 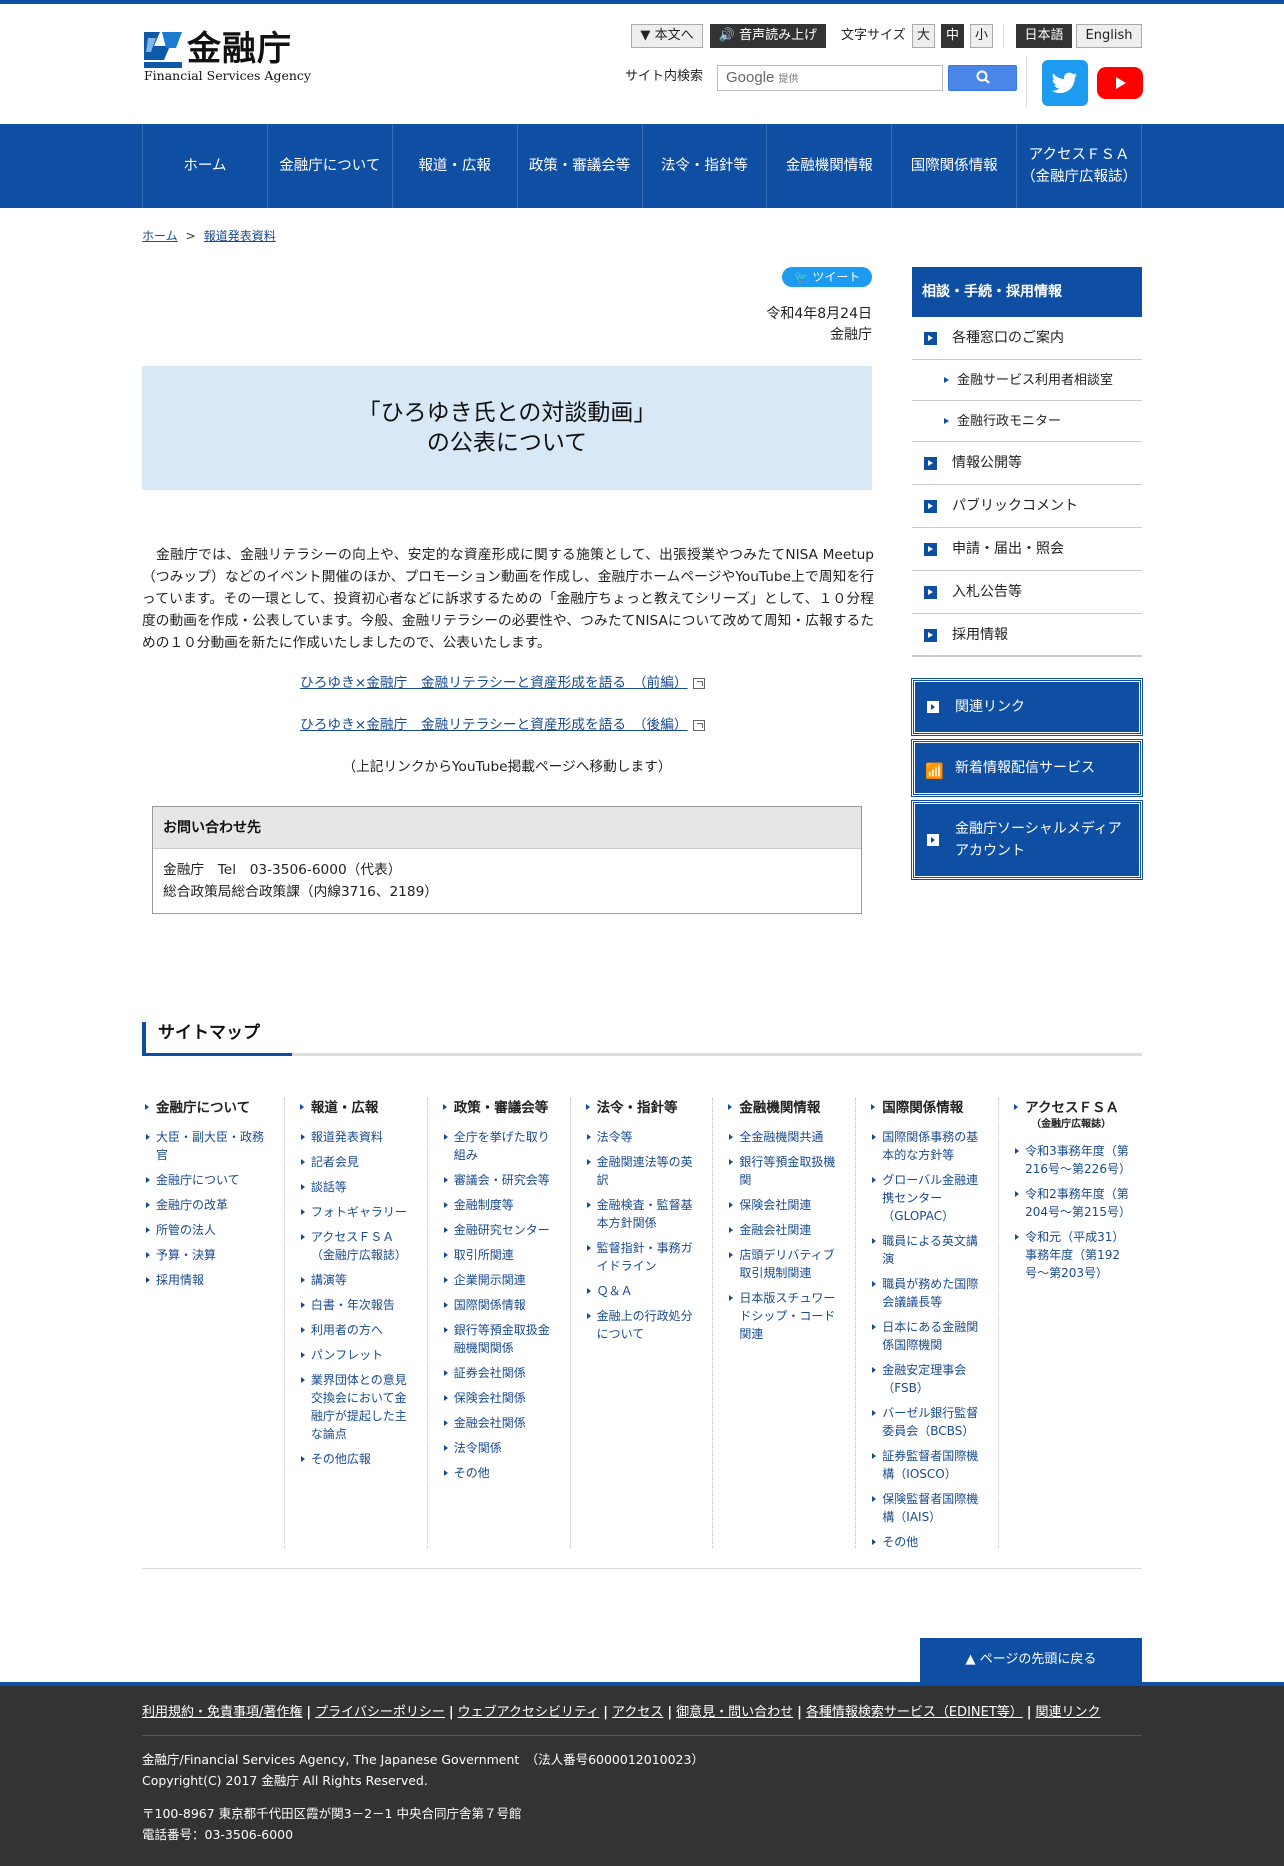 What do you see at coordinates (209, 1280) in the screenshot?
I see `sitemap-link: 採用情報` at bounding box center [209, 1280].